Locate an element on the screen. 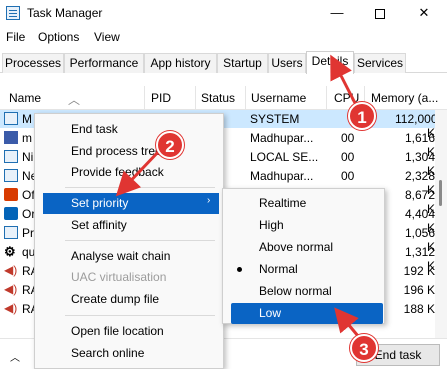  callout-badge-2: 2 is located at coordinates (170, 145).